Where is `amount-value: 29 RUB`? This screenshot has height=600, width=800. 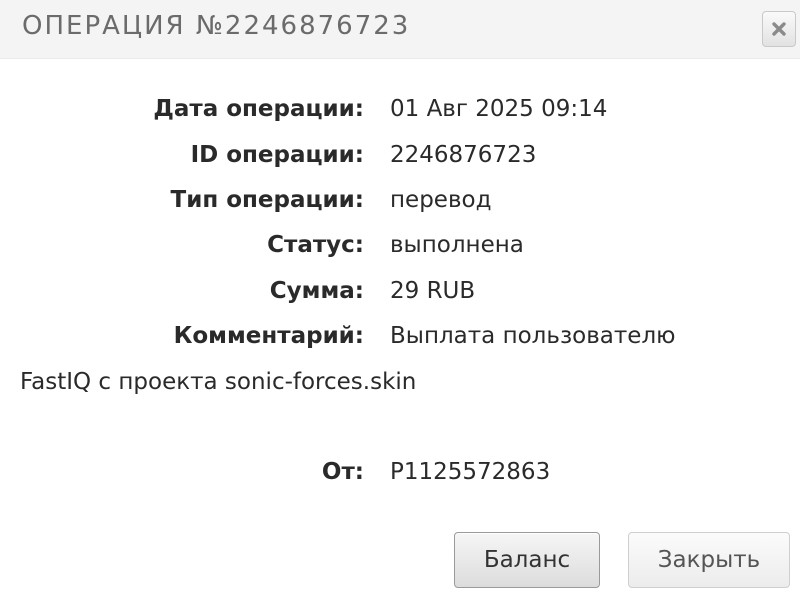
amount-value: 29 RUB is located at coordinates (433, 291).